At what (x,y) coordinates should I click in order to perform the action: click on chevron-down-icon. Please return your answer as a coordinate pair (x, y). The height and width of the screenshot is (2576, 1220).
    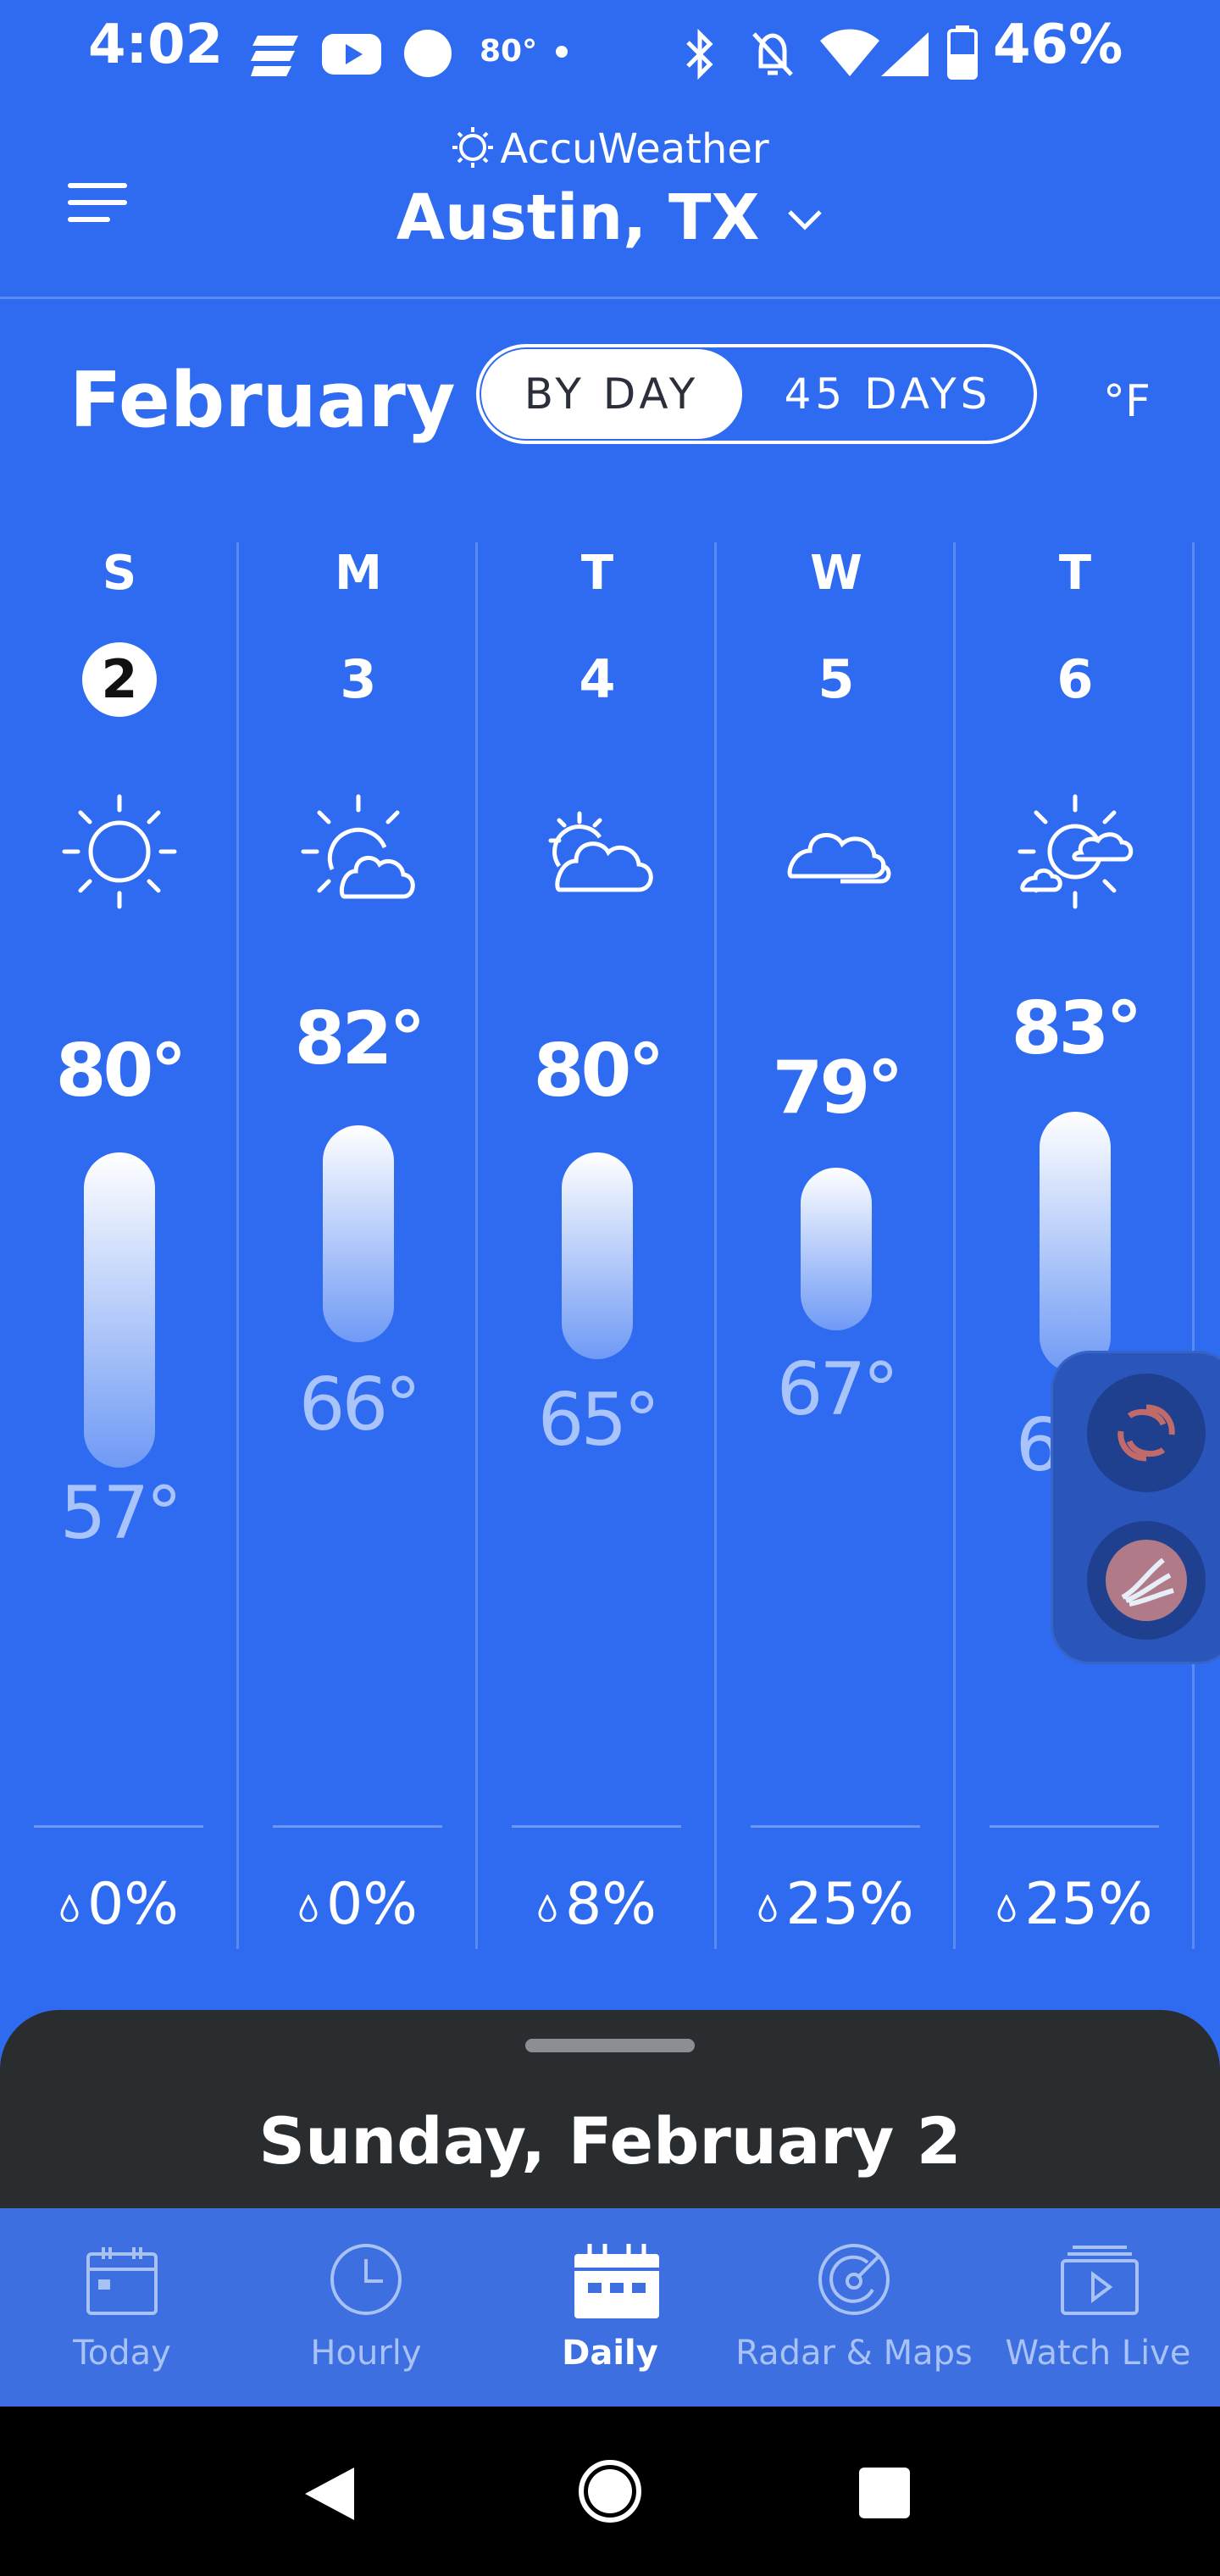
    Looking at the image, I should click on (805, 220).